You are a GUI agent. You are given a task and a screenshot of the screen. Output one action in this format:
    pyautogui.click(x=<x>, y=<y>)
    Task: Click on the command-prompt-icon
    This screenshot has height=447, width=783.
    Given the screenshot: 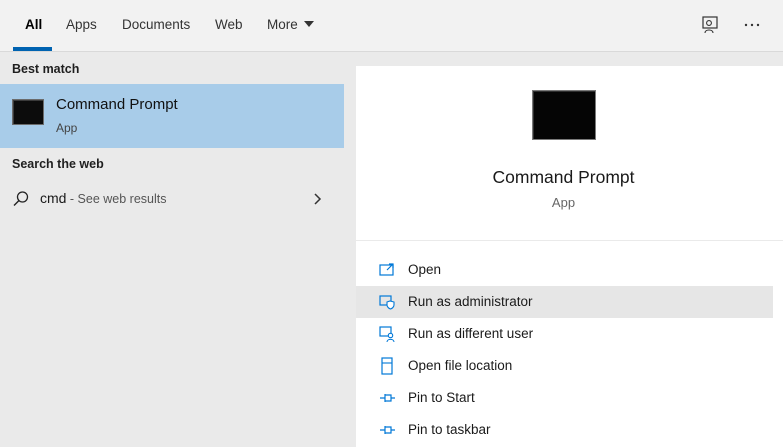 What is the action you would take?
    pyautogui.click(x=28, y=112)
    